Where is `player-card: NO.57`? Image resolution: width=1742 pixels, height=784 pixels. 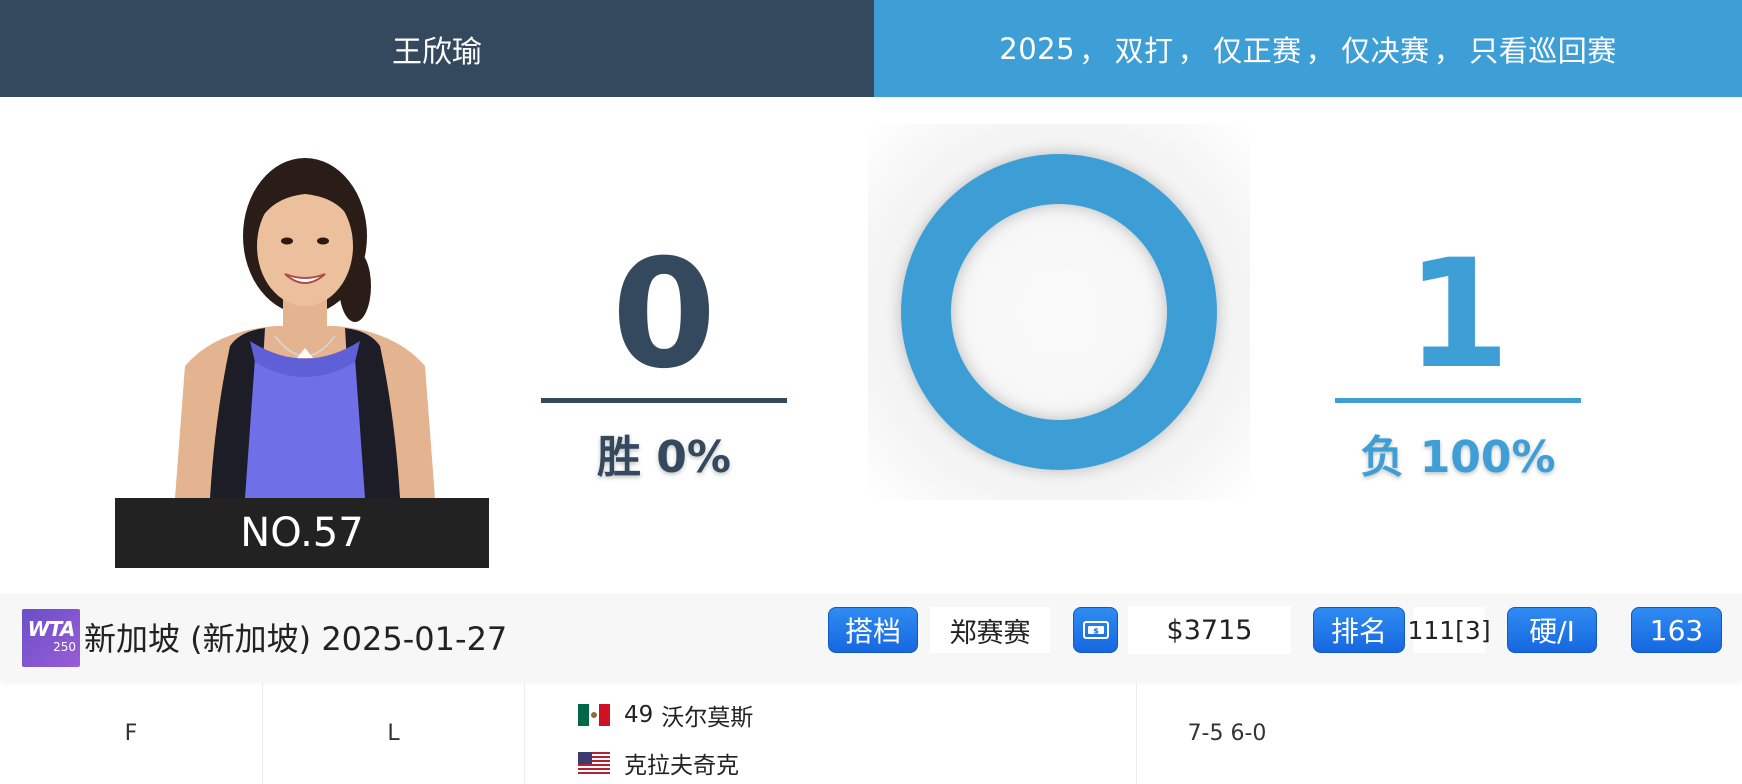 player-card: NO.57 is located at coordinates (302, 352).